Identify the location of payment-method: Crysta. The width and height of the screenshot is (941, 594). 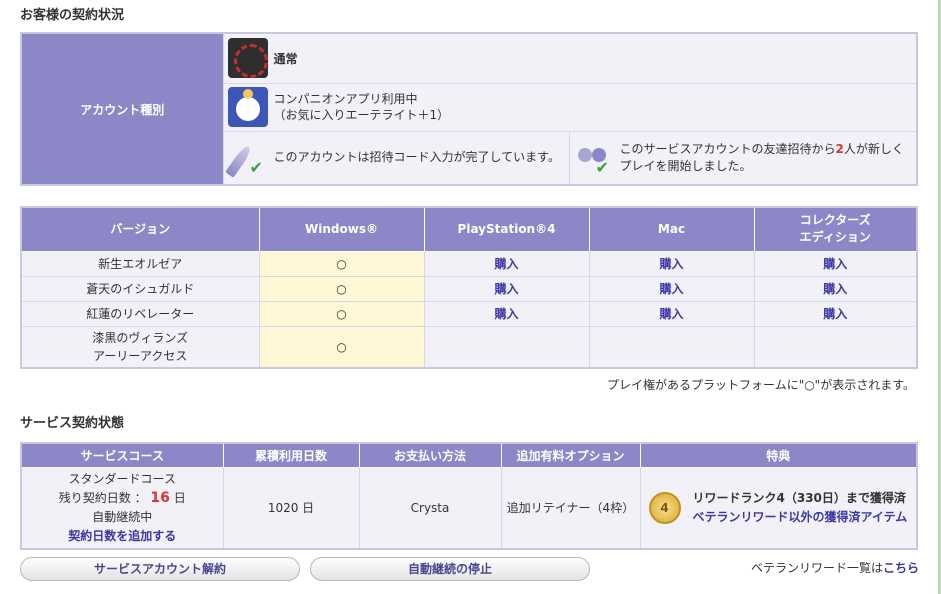
(430, 508).